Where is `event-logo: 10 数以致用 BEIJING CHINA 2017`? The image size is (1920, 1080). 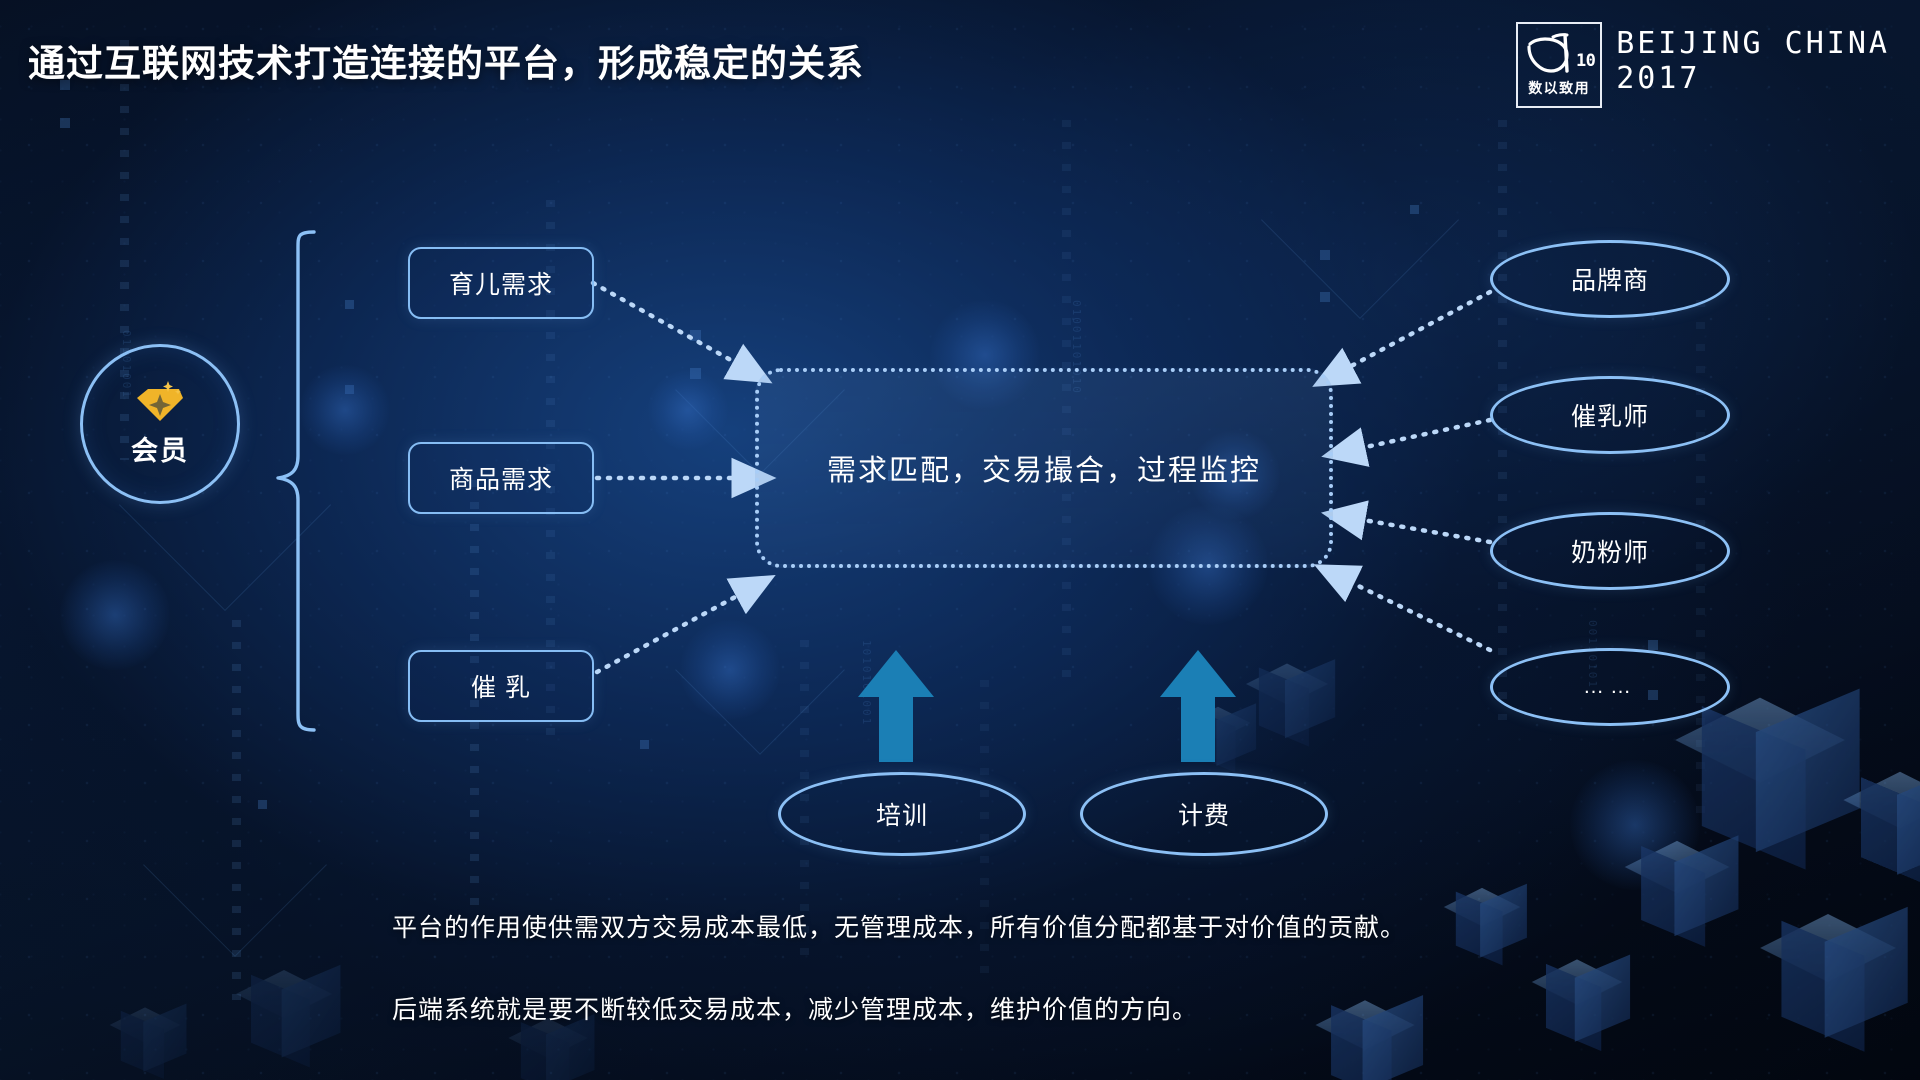
event-logo: 10 数以致用 BEIJING CHINA 2017 is located at coordinates (1703, 65).